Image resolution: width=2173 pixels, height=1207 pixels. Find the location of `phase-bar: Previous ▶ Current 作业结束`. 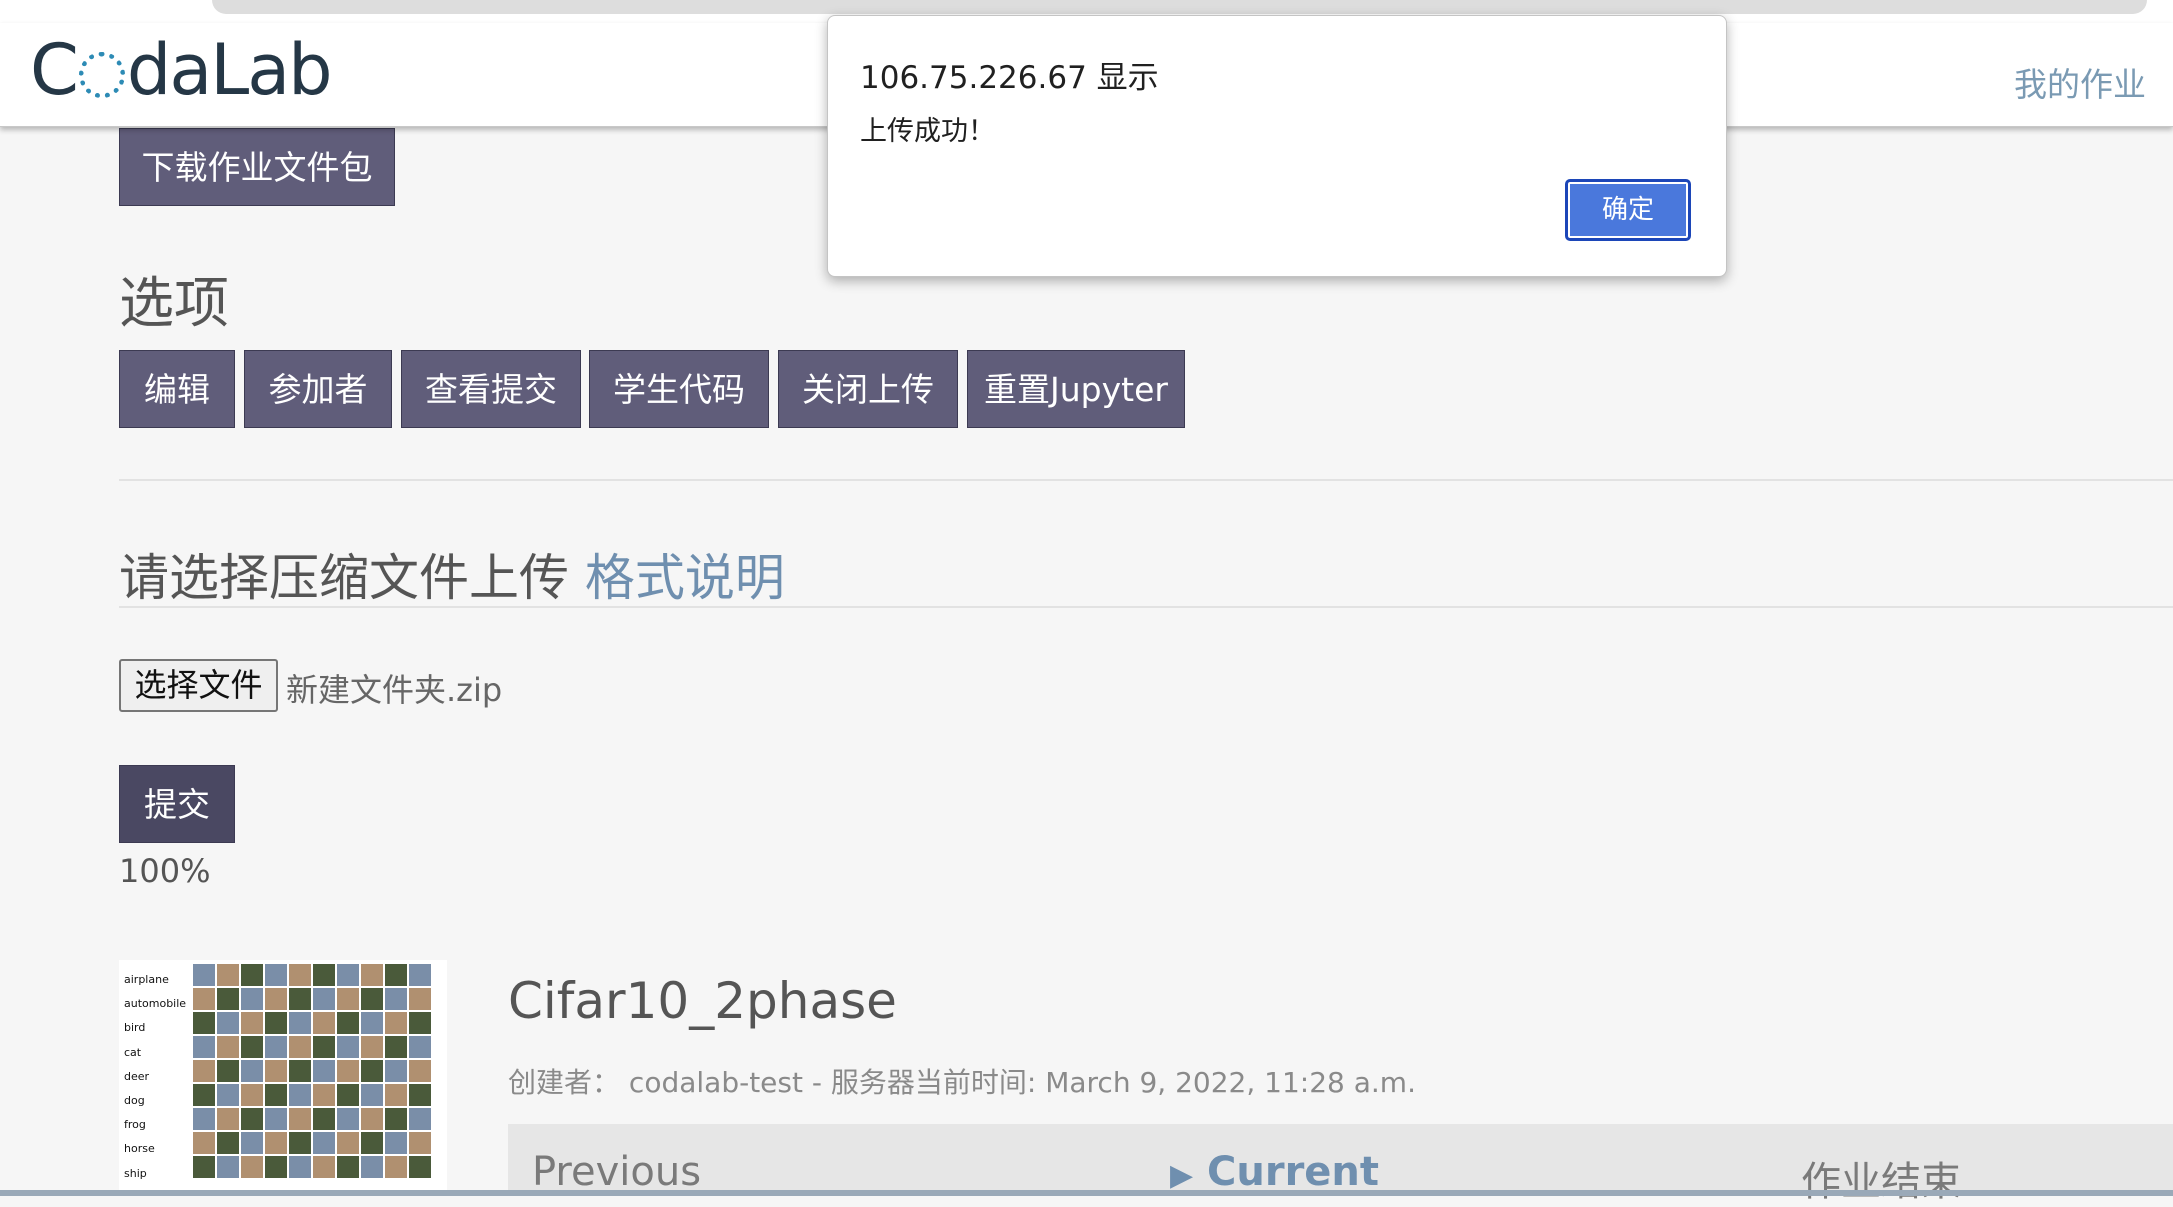

phase-bar: Previous ▶ Current 作业结束 is located at coordinates (1340, 1164).